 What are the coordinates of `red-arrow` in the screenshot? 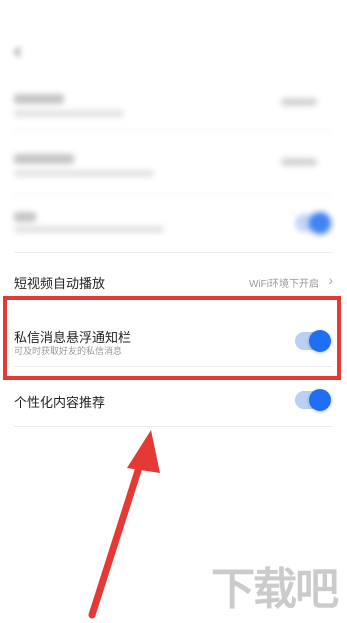 It's located at (124, 524).